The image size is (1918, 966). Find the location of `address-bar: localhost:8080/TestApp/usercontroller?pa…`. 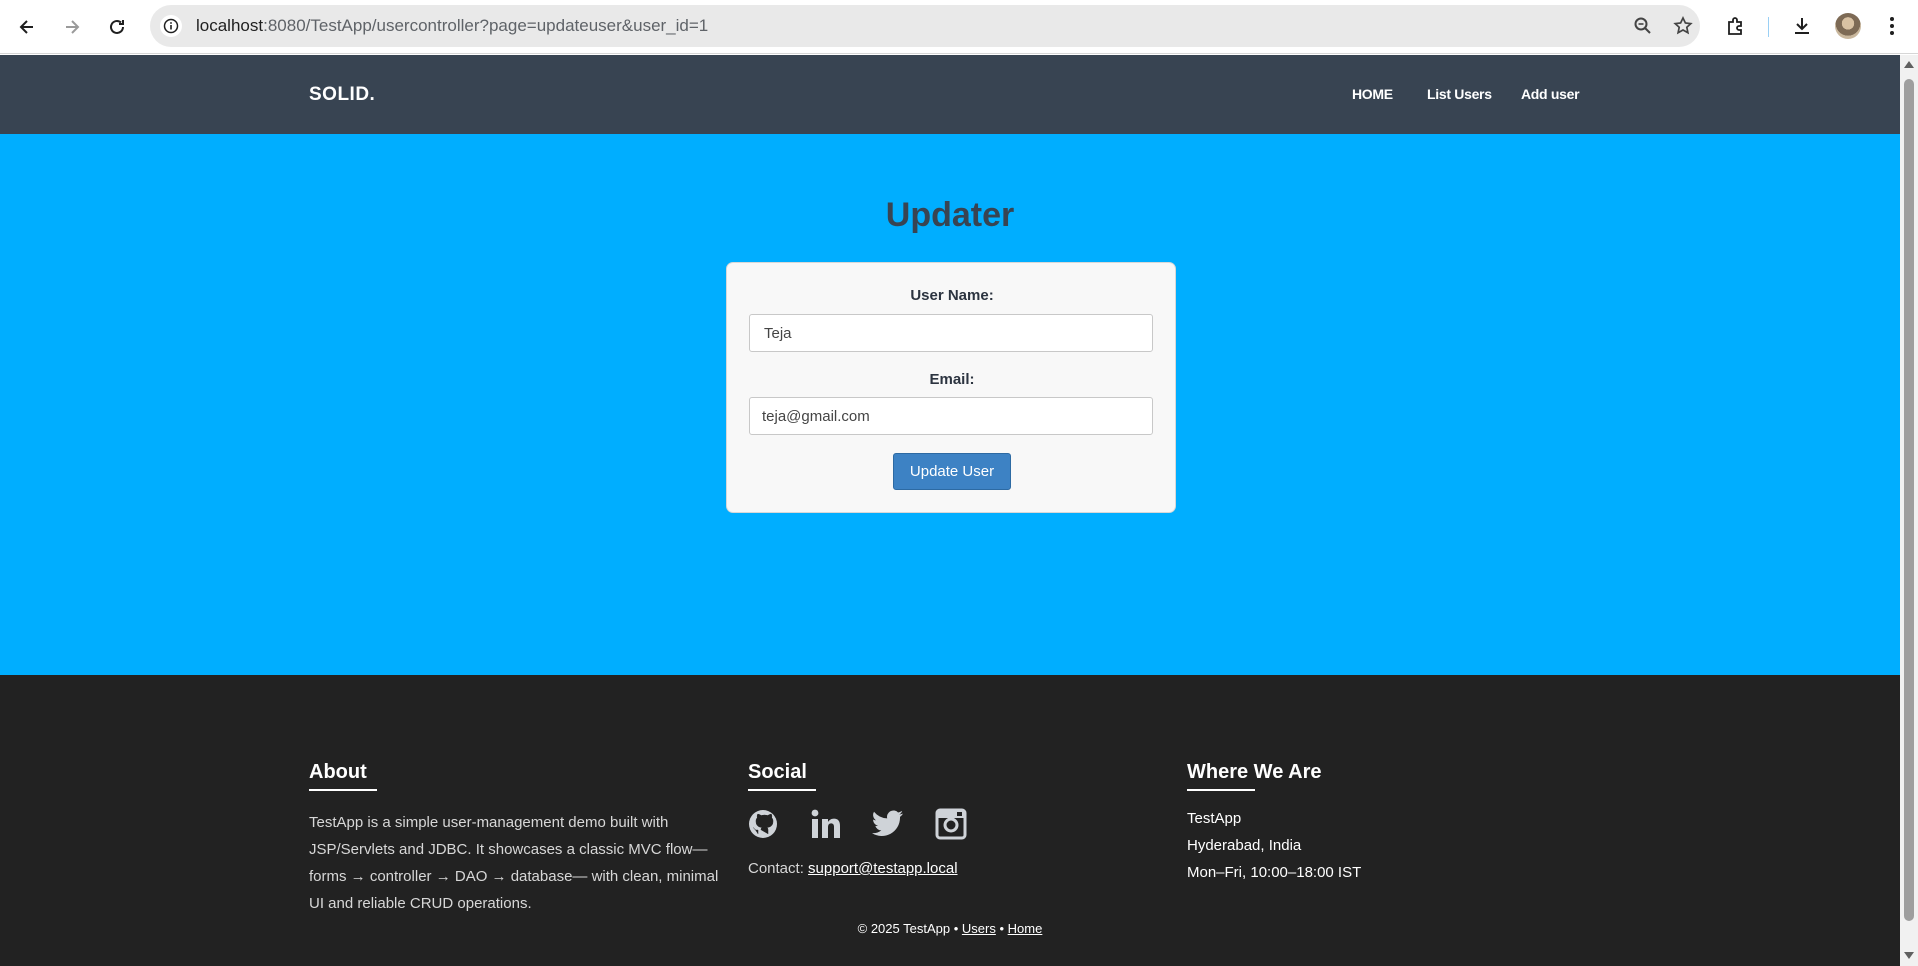

address-bar: localhost:8080/TestApp/usercontroller?pa… is located at coordinates (925, 26).